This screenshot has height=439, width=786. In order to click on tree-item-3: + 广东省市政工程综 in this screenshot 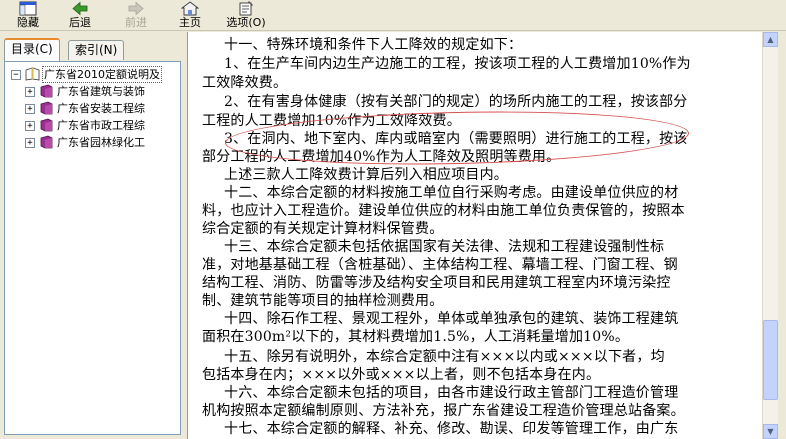, I will do `click(92, 125)`.